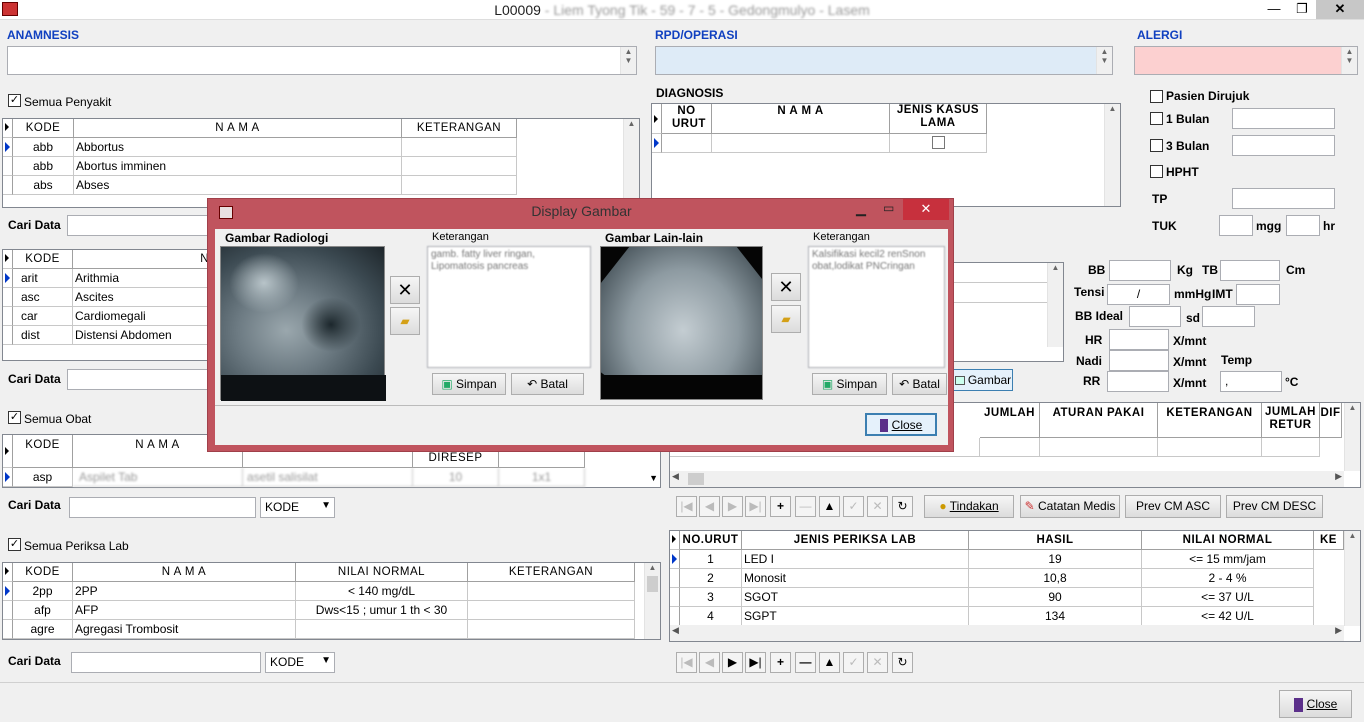 This screenshot has width=1364, height=722. What do you see at coordinates (297, 507) in the screenshot?
I see `obat-filter-select: KODE ▼` at bounding box center [297, 507].